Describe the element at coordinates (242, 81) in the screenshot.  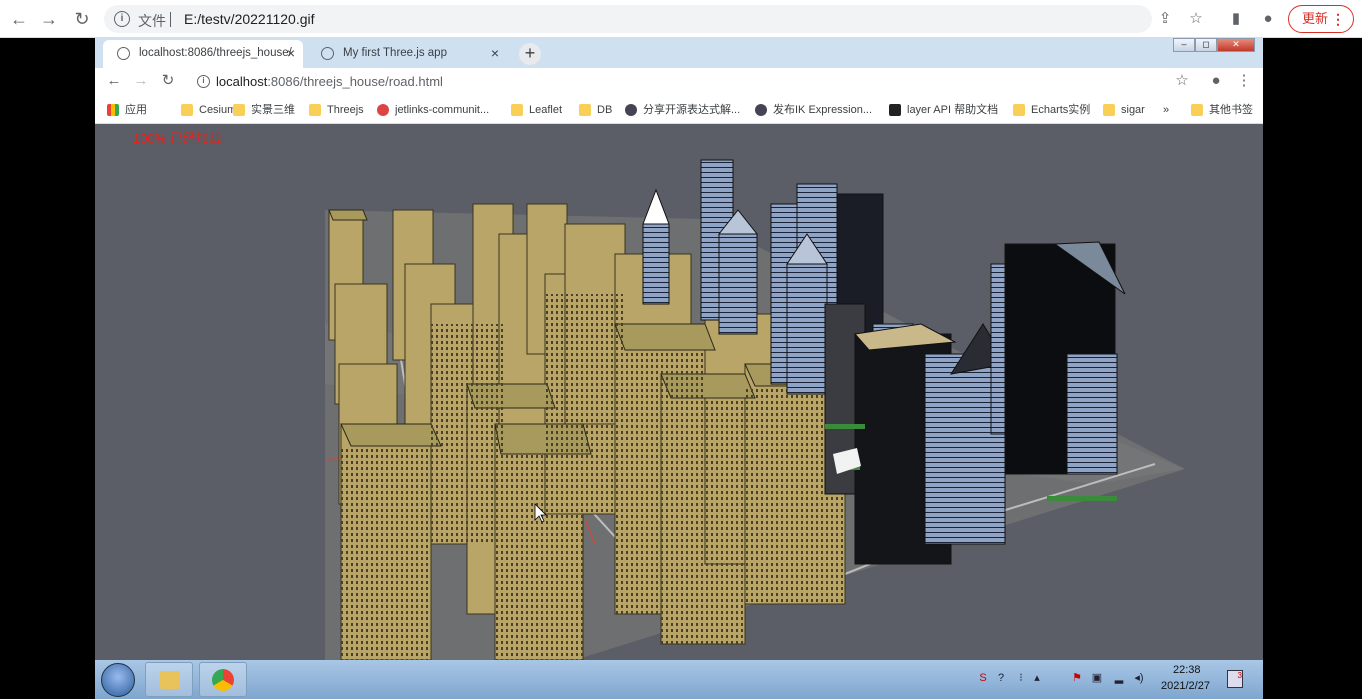
I see `url-host: localhost` at that location.